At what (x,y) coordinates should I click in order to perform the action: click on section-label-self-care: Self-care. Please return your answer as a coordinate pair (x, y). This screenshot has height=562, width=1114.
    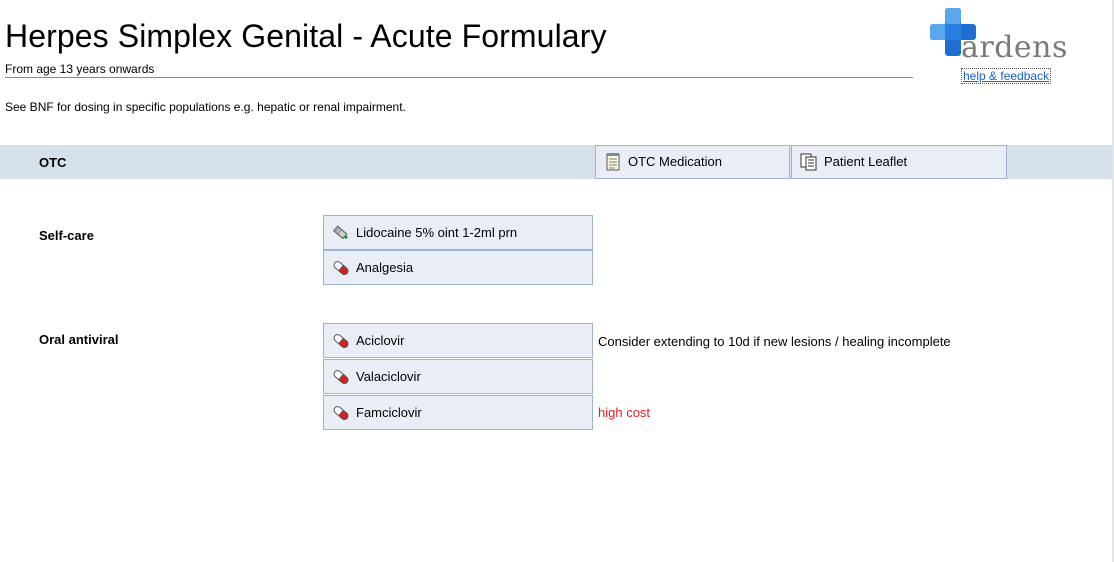
    Looking at the image, I should click on (66, 235).